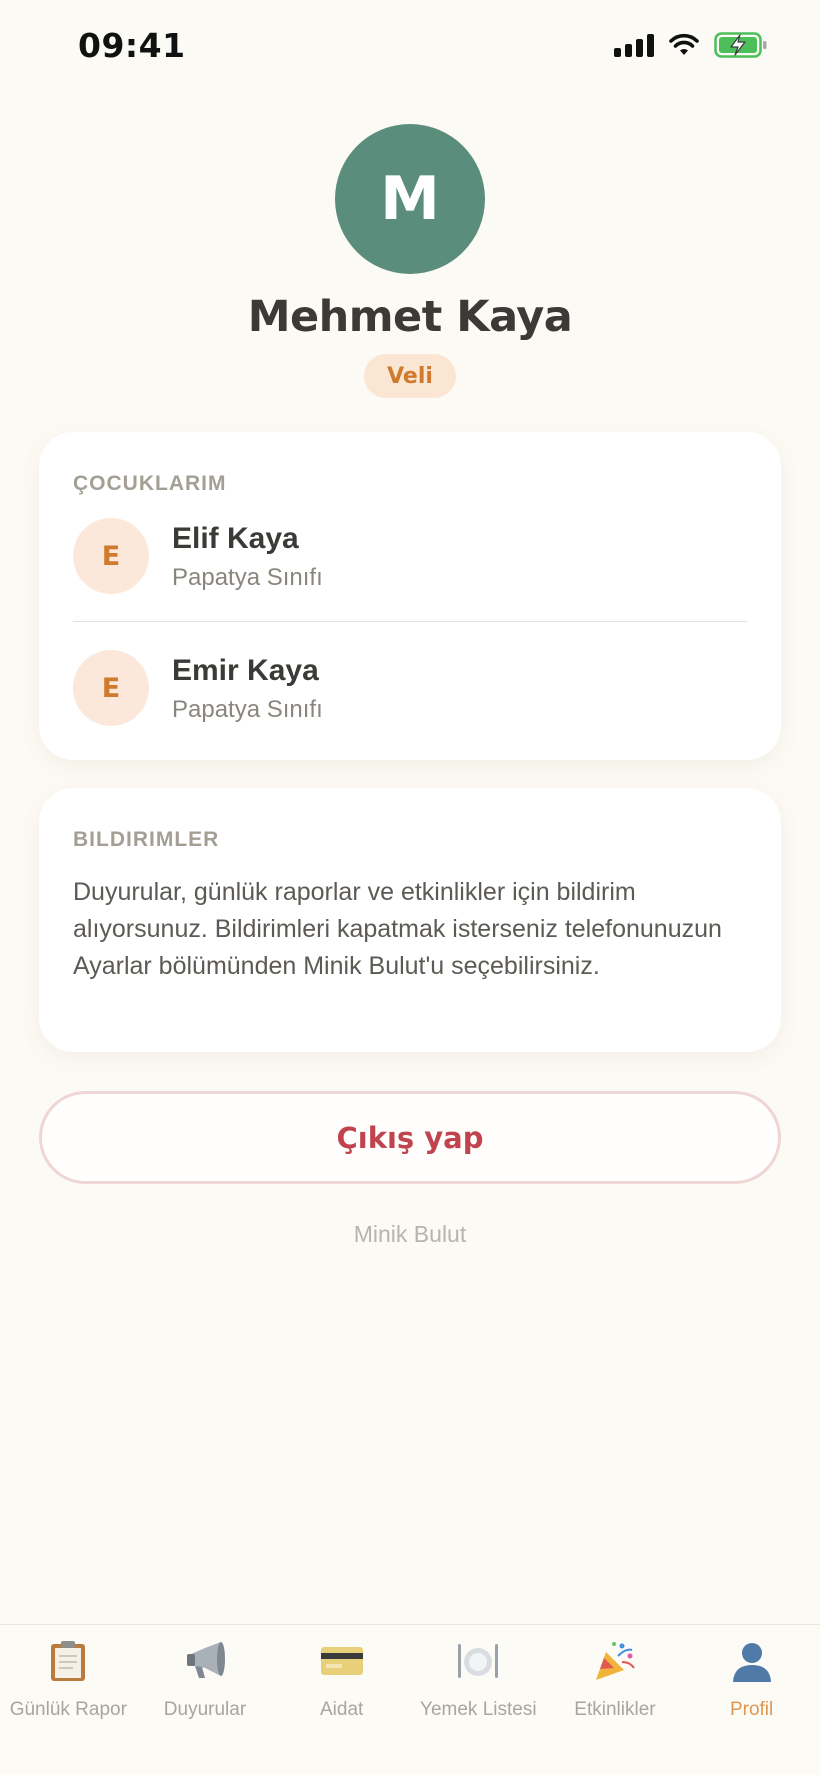 This screenshot has width=820, height=1775. What do you see at coordinates (684, 44) in the screenshot?
I see `wifi-icon` at bounding box center [684, 44].